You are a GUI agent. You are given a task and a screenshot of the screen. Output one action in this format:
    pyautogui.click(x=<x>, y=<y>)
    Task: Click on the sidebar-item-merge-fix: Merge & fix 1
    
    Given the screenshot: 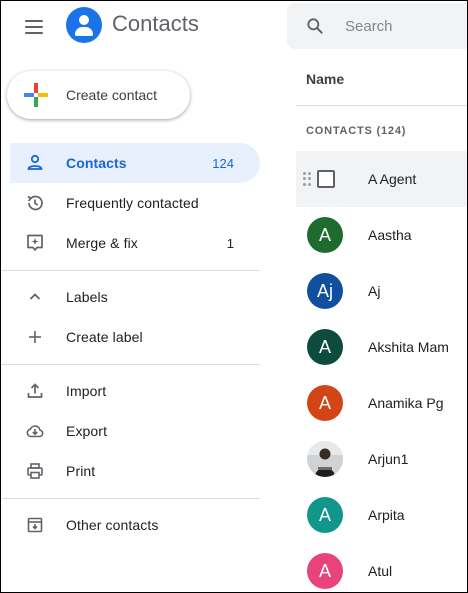 What is the action you would take?
    pyautogui.click(x=130, y=243)
    